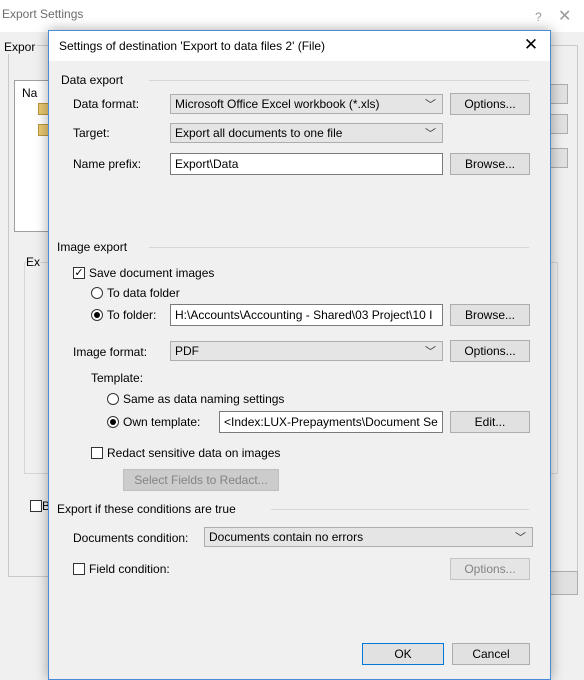 Image resolution: width=584 pixels, height=680 pixels. I want to click on name-prefix-label: Name prefix:, so click(107, 164).